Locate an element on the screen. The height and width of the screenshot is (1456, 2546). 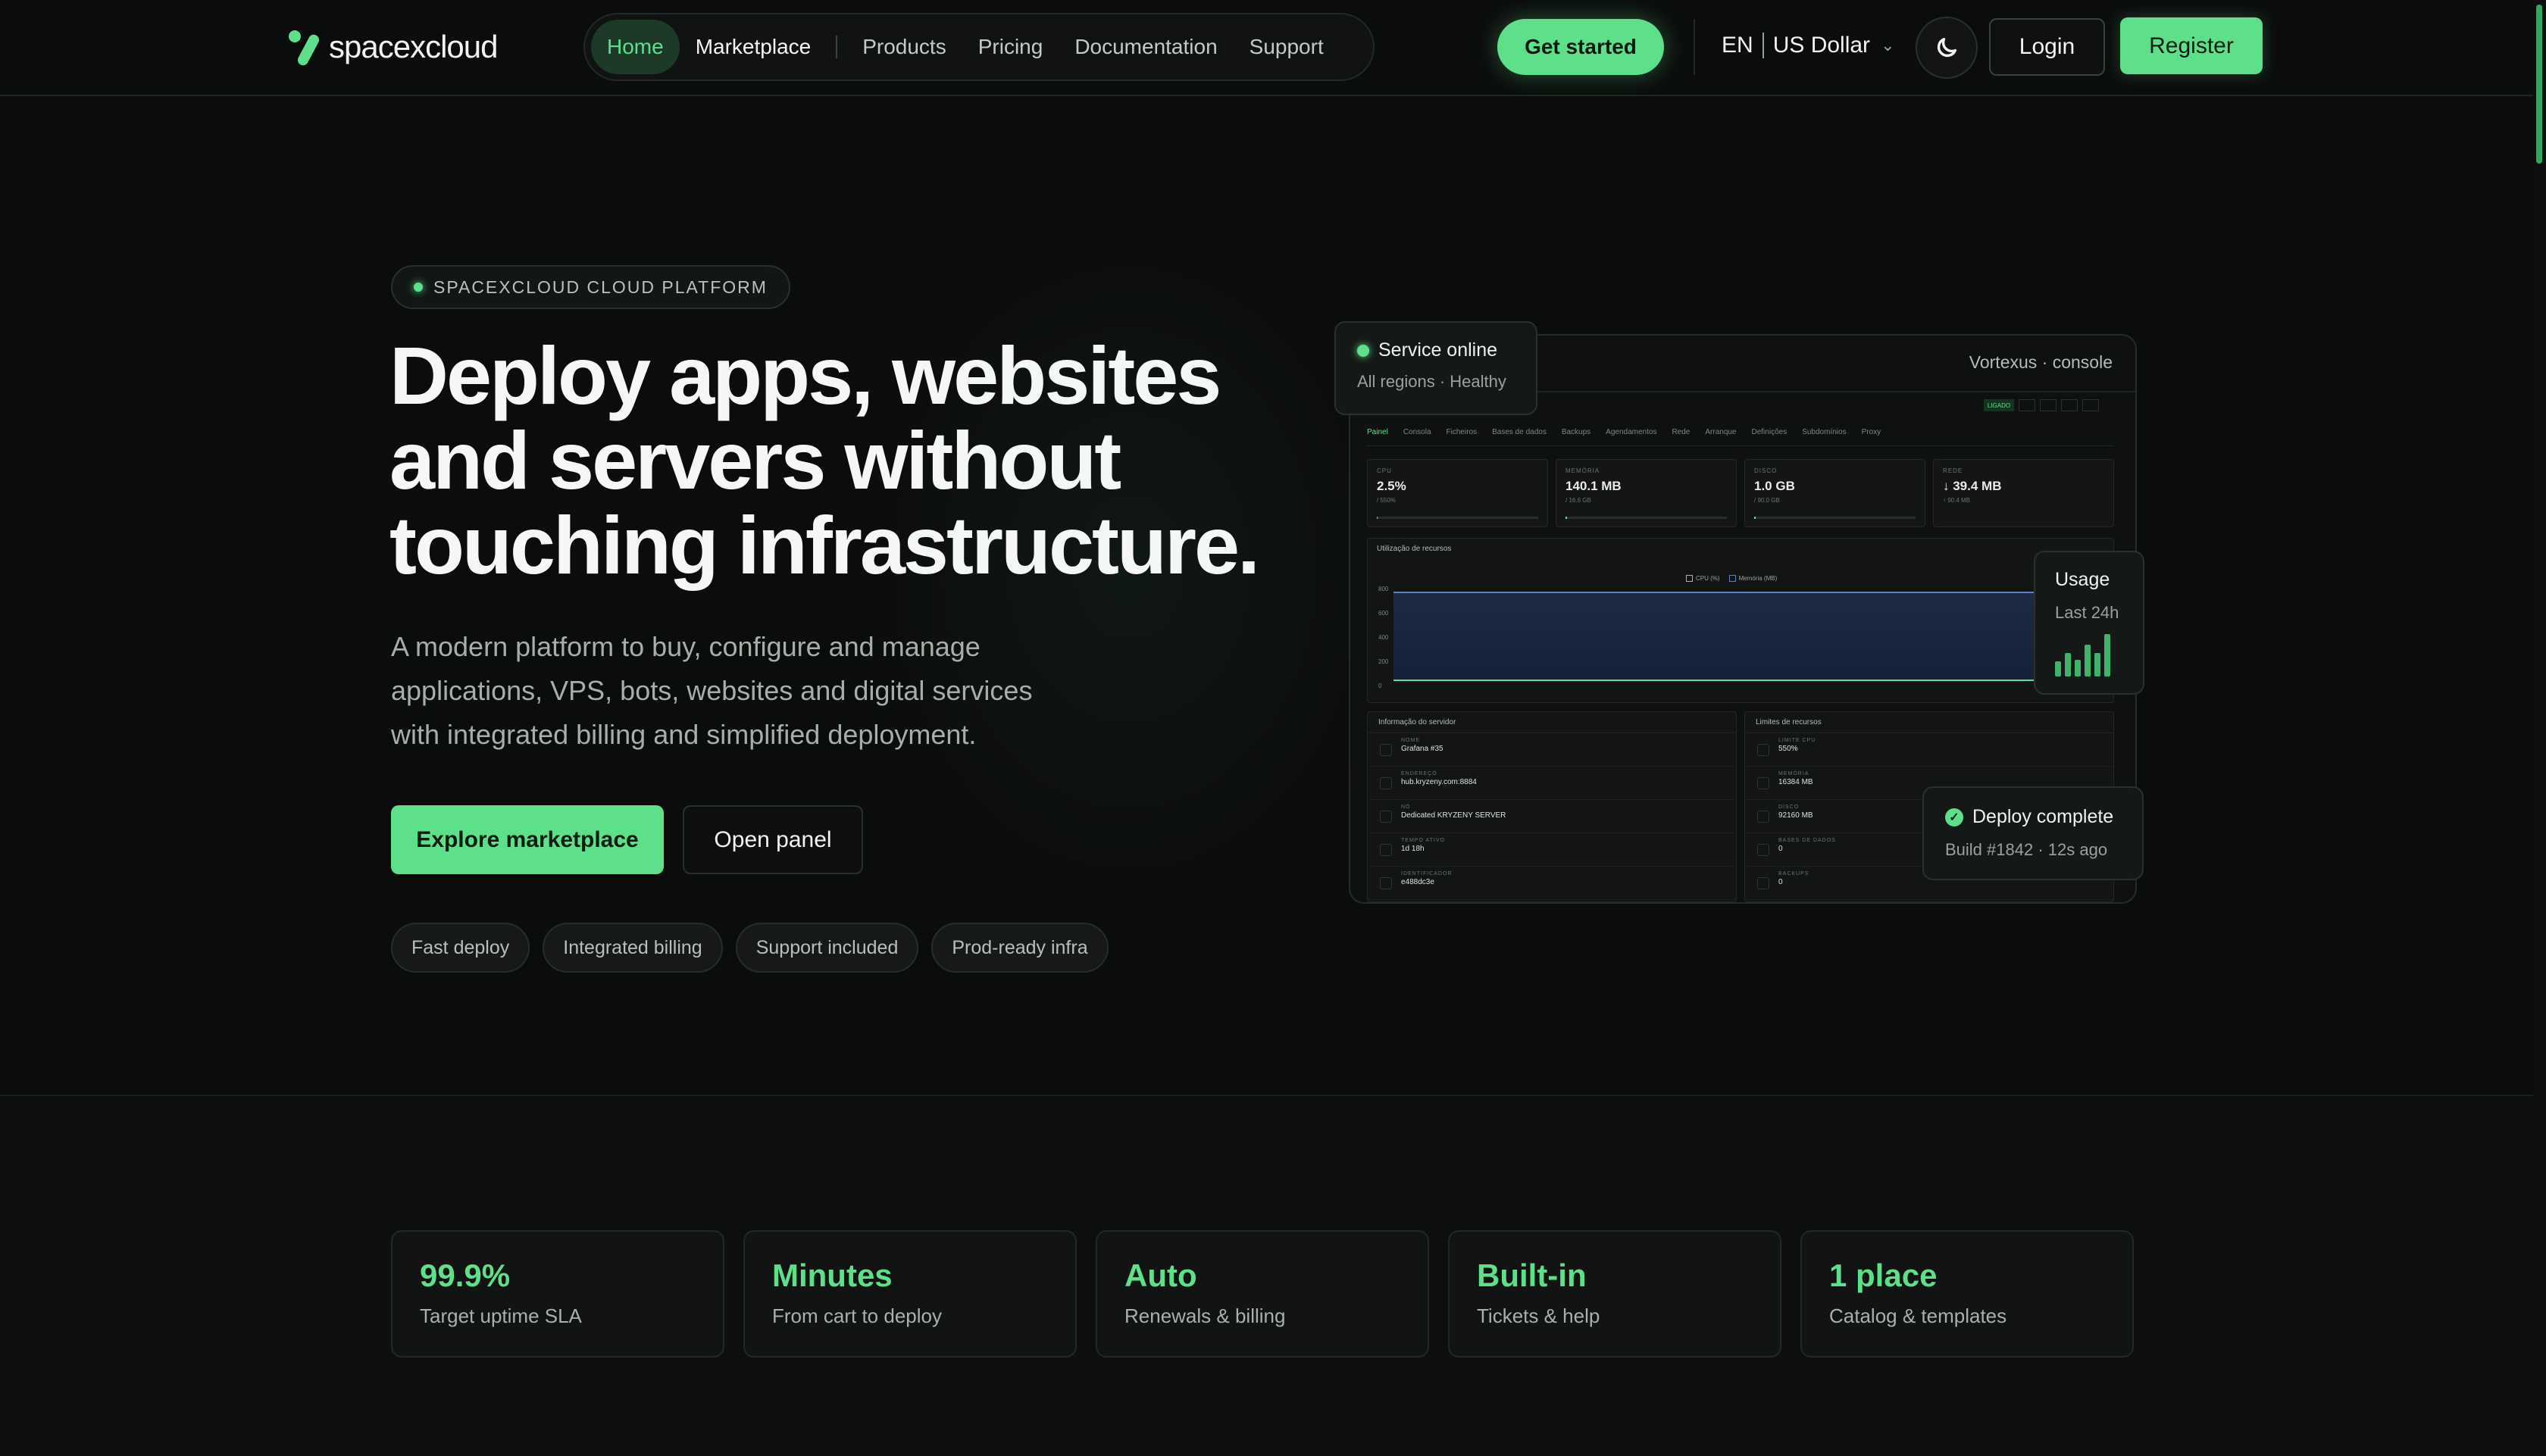
stat-card: Auto Renewals & billing is located at coordinates (1262, 1294).